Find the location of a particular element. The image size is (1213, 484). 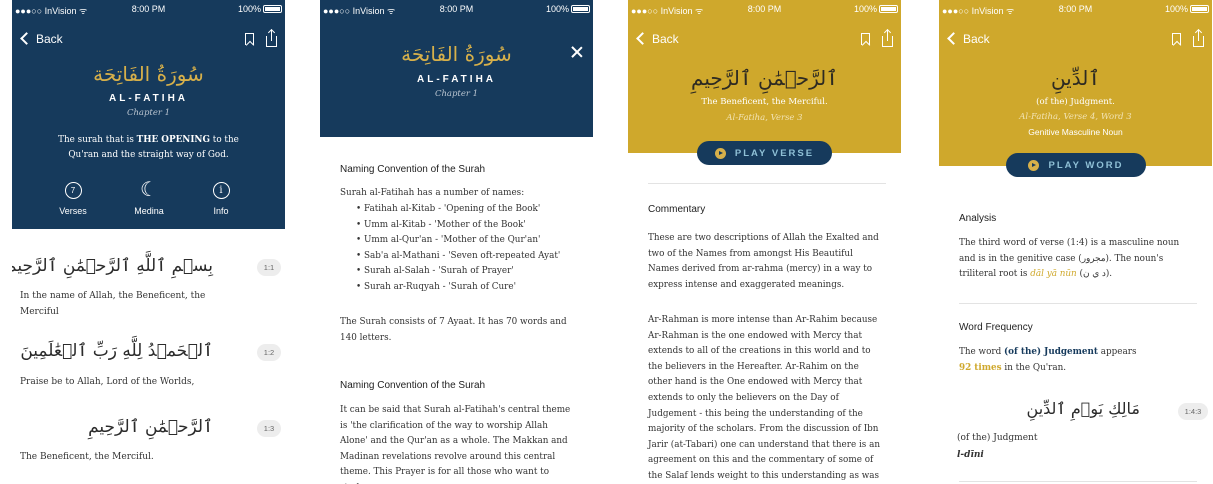

stat-label: Medina is located at coordinates (149, 211).